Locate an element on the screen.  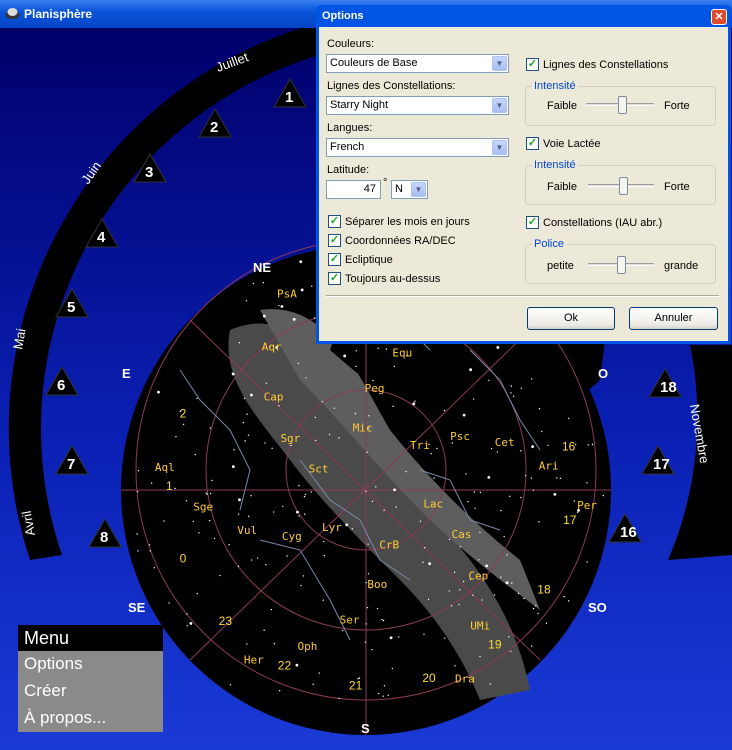
intensity-group-1-title: Intensité is located at coordinates (555, 86).